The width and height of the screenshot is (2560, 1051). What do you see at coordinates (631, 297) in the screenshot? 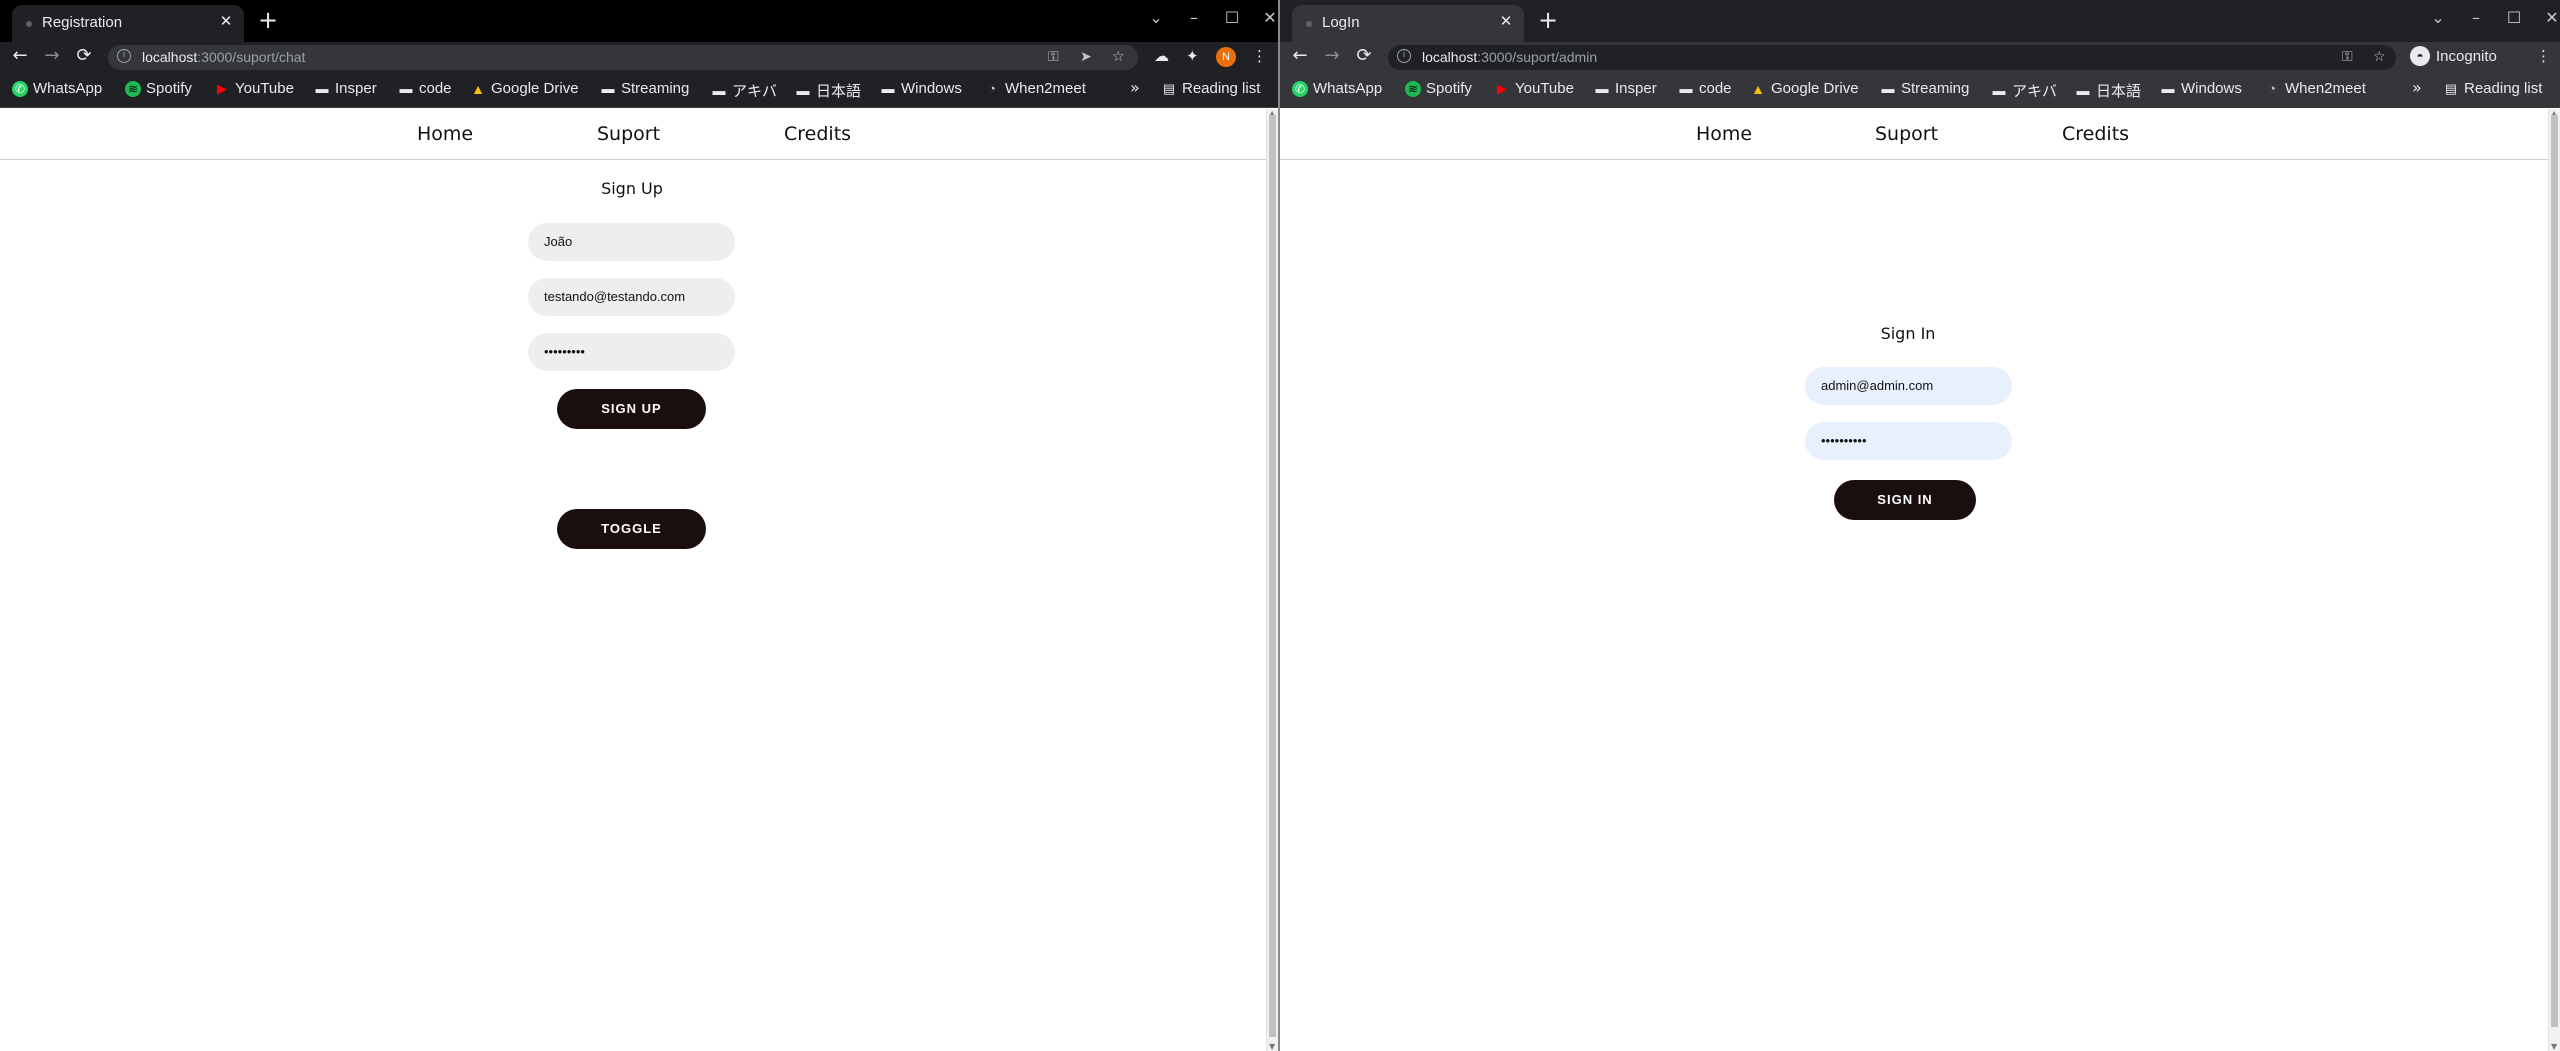
I see `email-input: testando@testando.com` at bounding box center [631, 297].